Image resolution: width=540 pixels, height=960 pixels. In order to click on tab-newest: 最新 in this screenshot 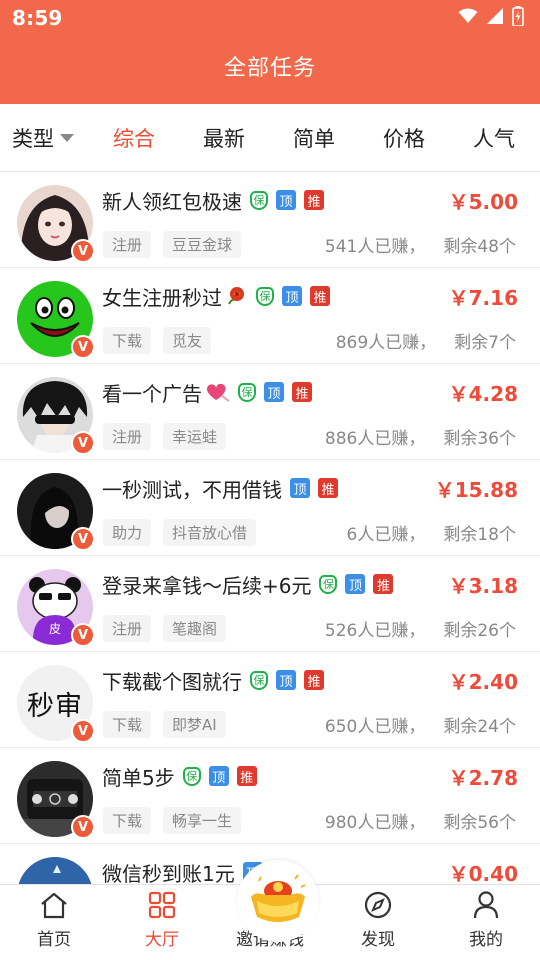, I will do `click(224, 138)`.